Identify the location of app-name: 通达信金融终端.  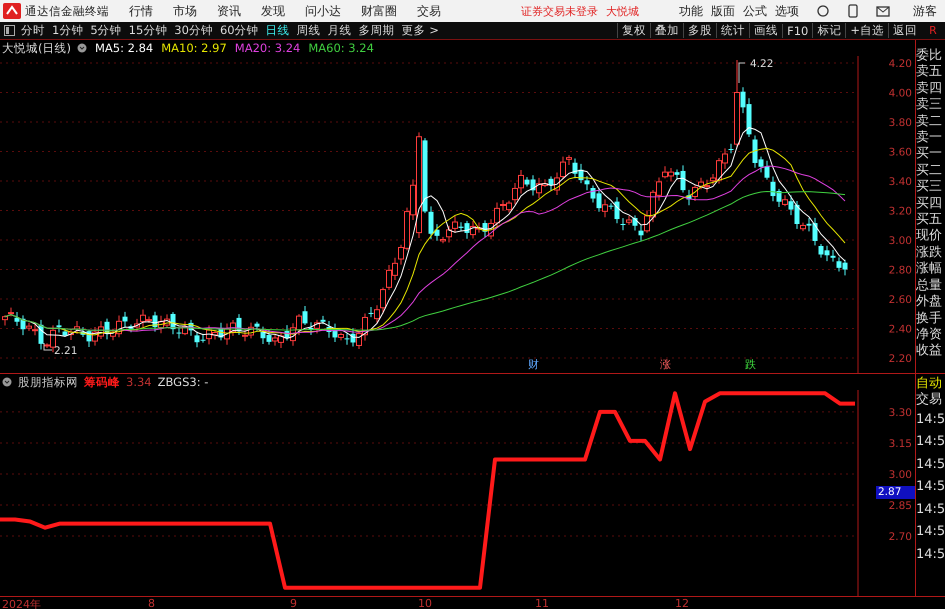
(67, 11).